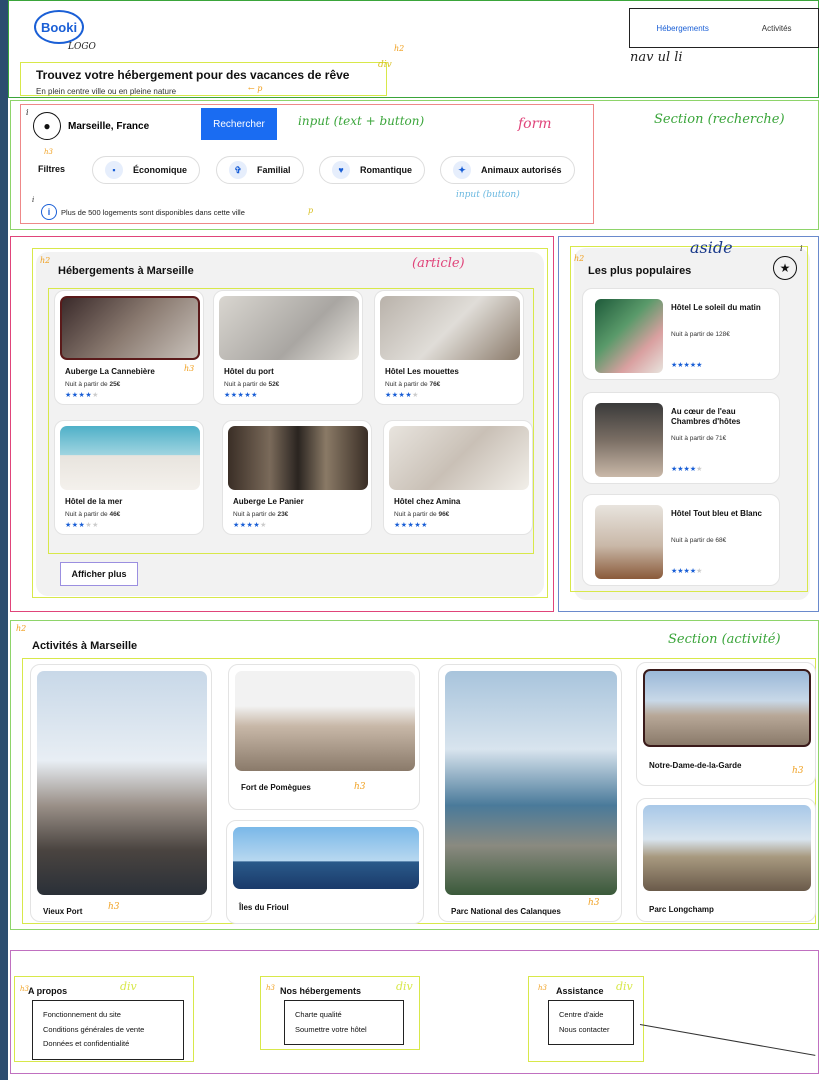 Image resolution: width=819 pixels, height=1080 pixels. I want to click on activity-name: Îles du Frioul, so click(264, 907).